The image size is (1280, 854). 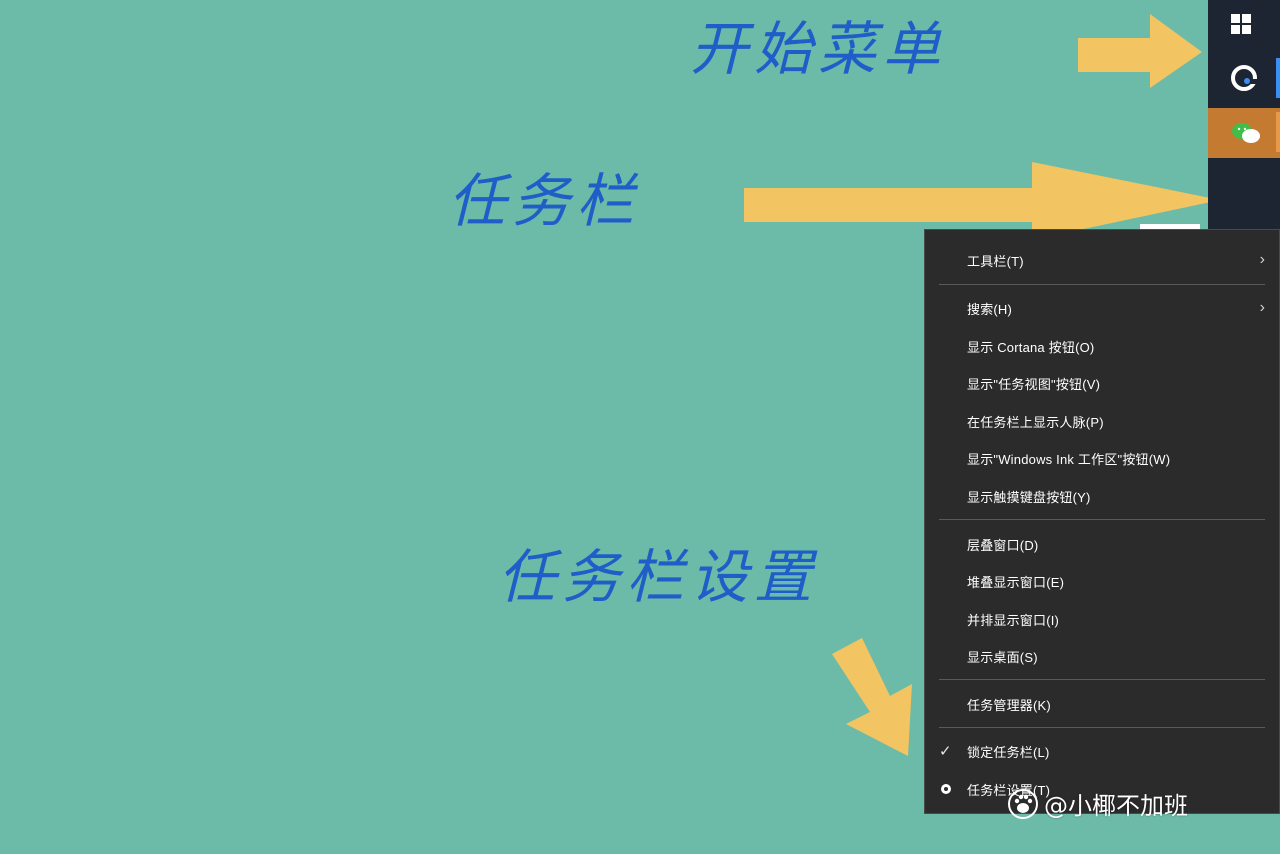 What do you see at coordinates (1102, 308) in the screenshot?
I see `menu-item-search: 搜索(H) ›` at bounding box center [1102, 308].